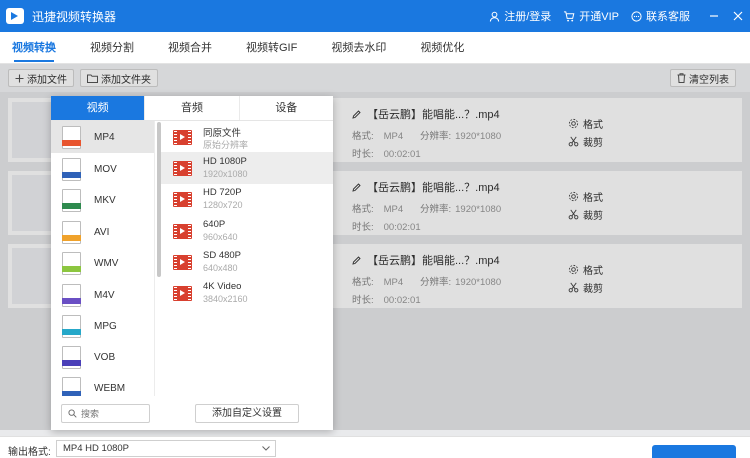 The height and width of the screenshot is (458, 750). What do you see at coordinates (71, 200) in the screenshot?
I see `file-mkv-icon` at bounding box center [71, 200].